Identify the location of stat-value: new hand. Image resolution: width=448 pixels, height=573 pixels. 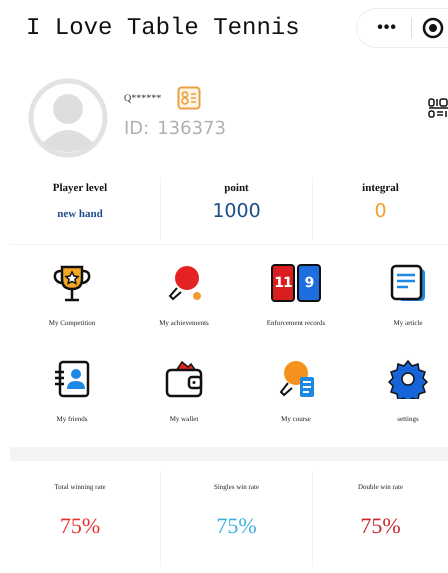
(80, 214).